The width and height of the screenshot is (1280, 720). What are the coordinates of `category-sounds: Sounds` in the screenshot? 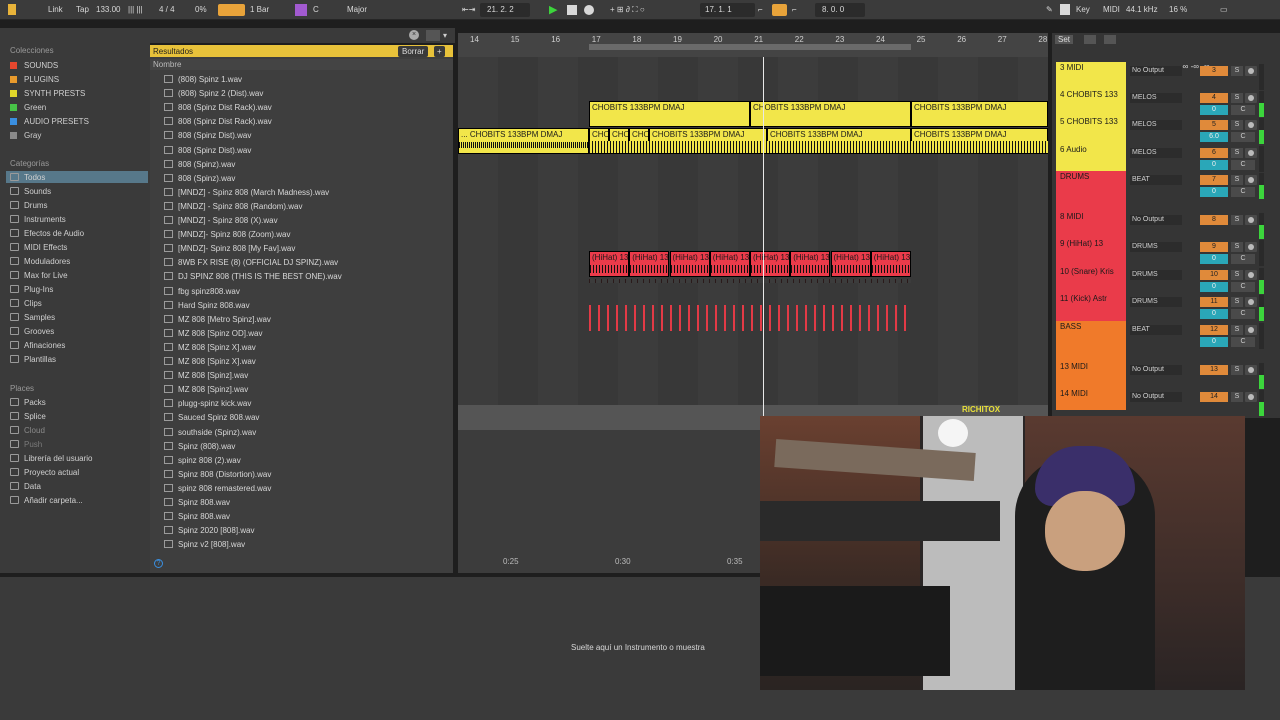 It's located at (30, 191).